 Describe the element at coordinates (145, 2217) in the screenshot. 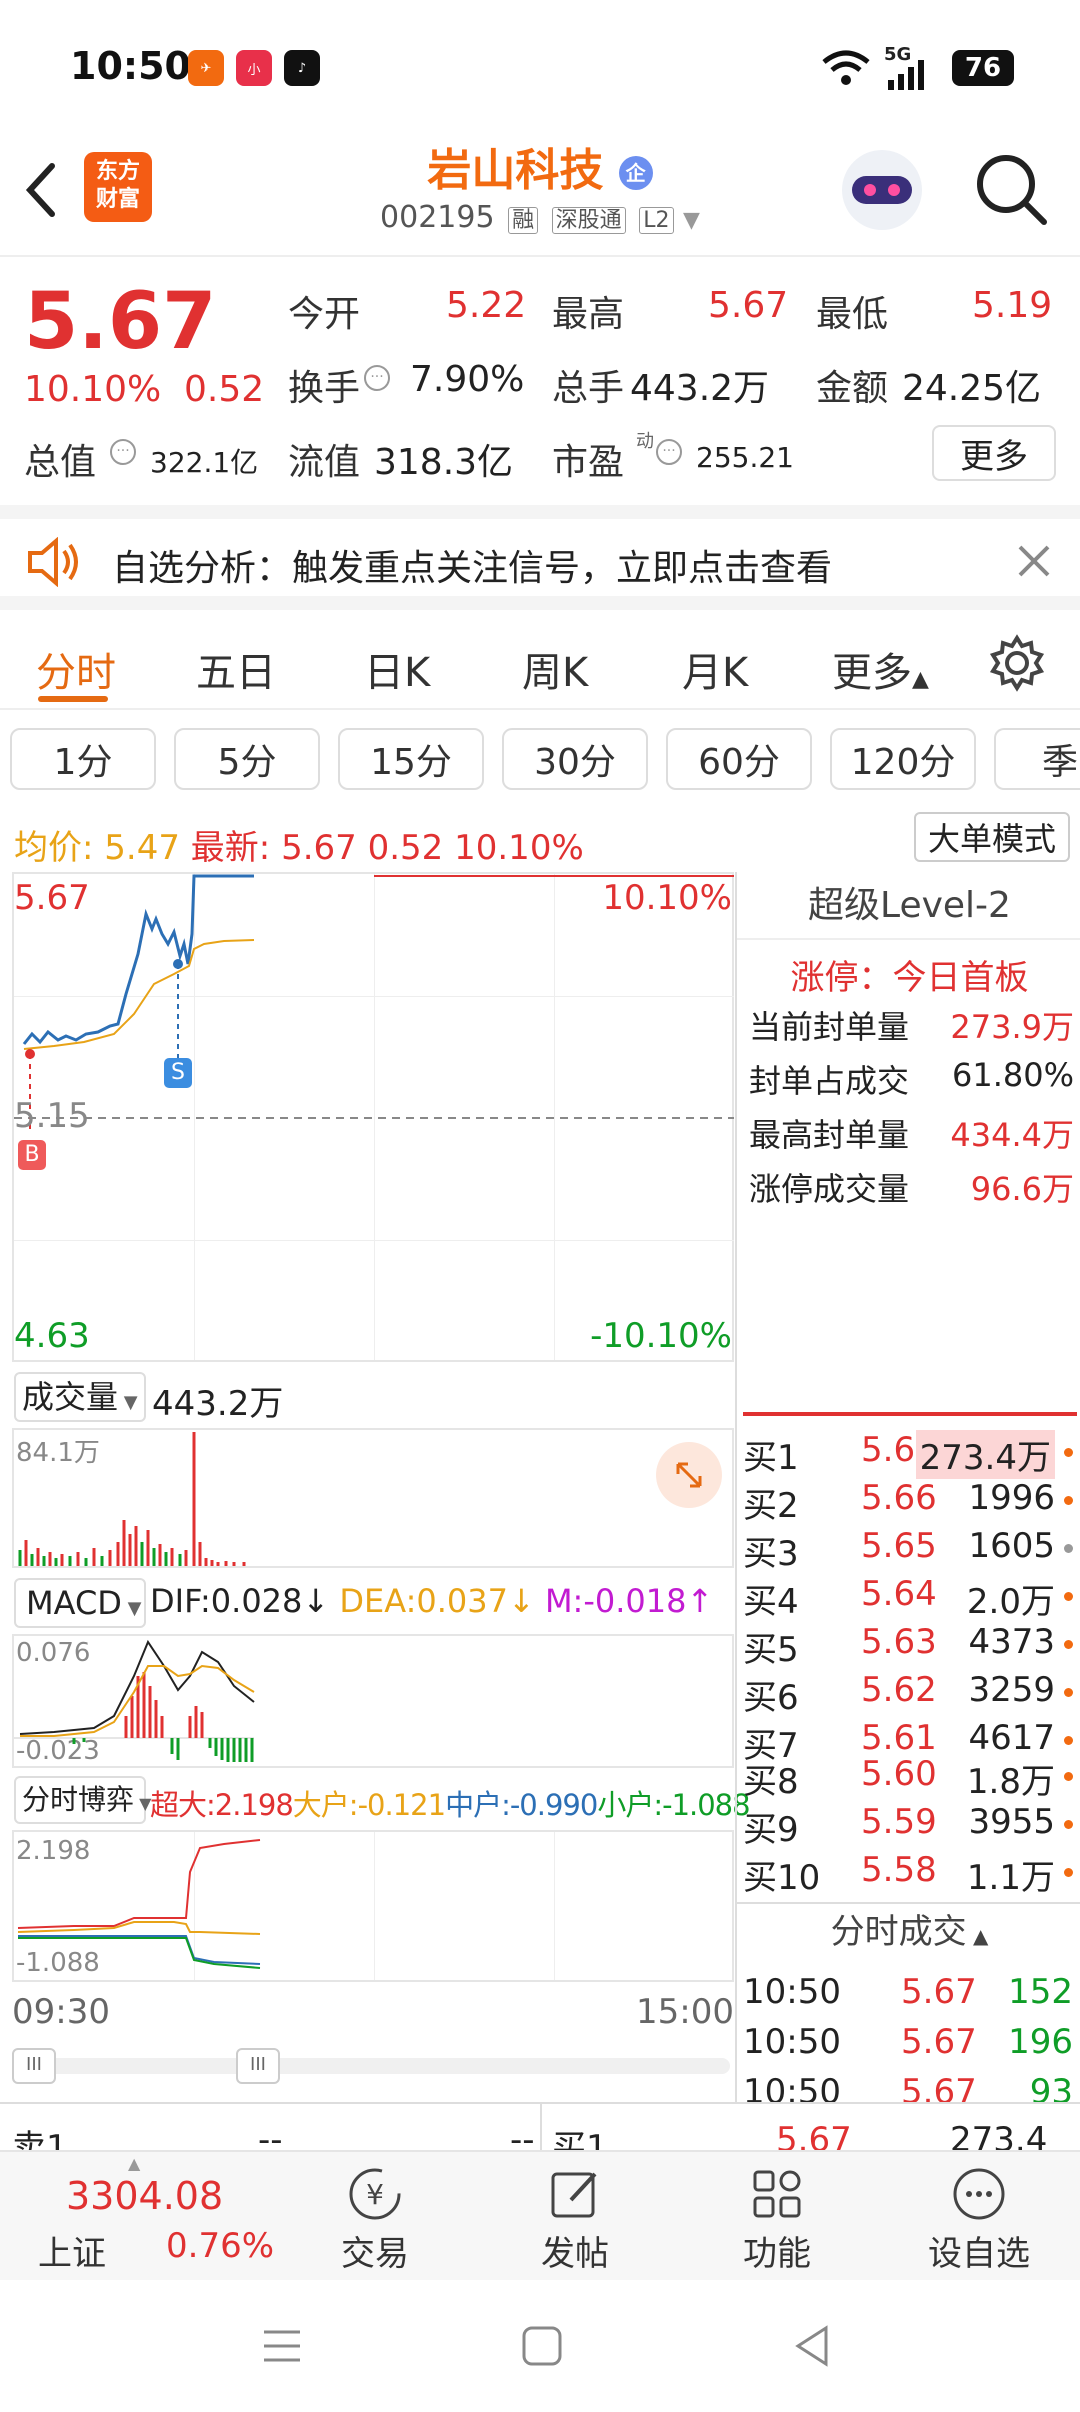

I see `index-ticker: ▲ 3304.08 上证 0.76%` at that location.